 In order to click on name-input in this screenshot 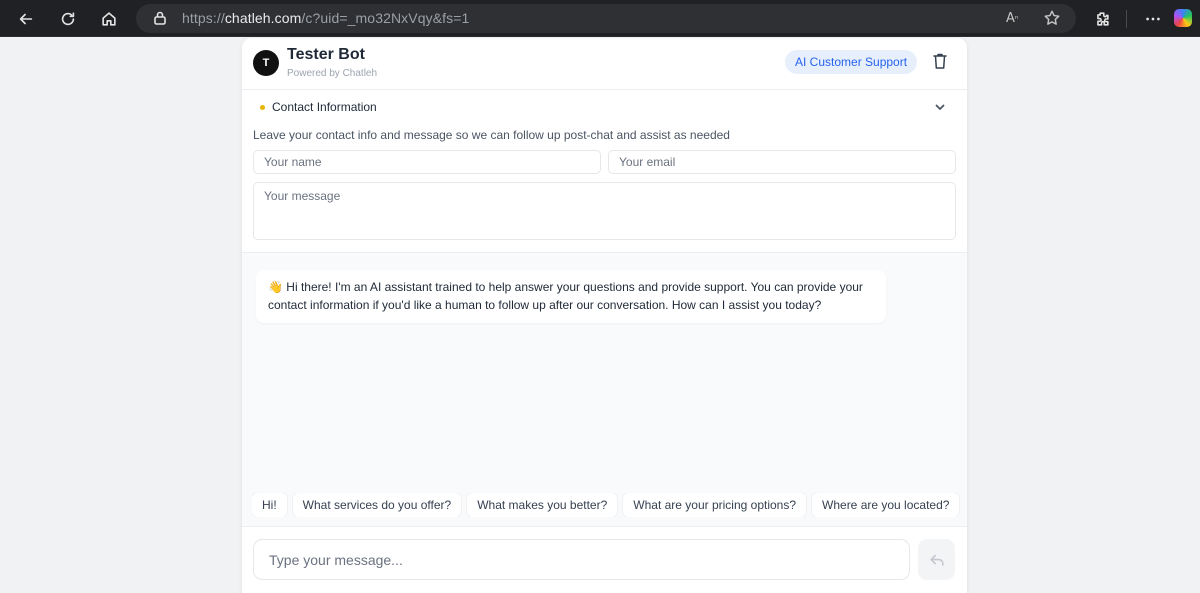, I will do `click(427, 162)`.